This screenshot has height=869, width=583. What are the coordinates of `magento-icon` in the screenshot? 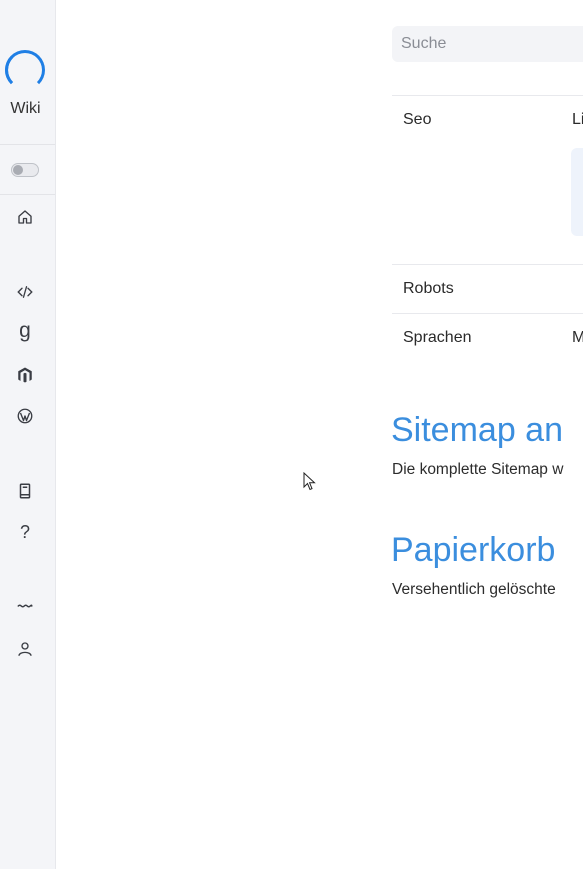 It's located at (25, 375).